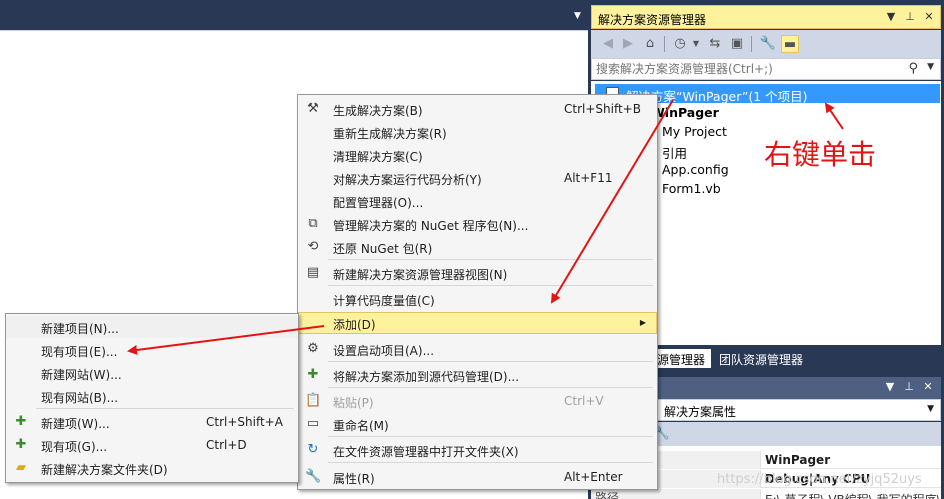  I want to click on arrow-to-solution-node, so click(834, 116).